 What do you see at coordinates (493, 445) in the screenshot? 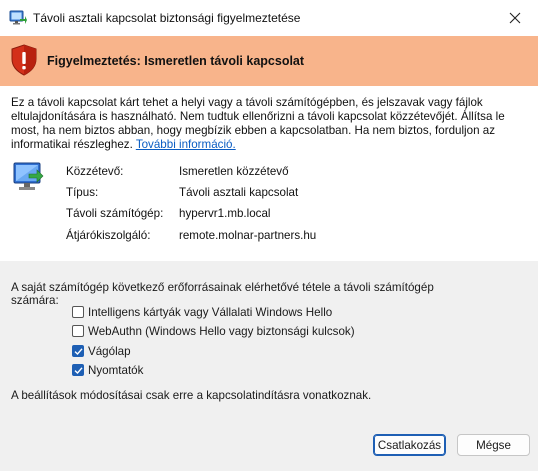
I see `cancel-button: Mégse` at bounding box center [493, 445].